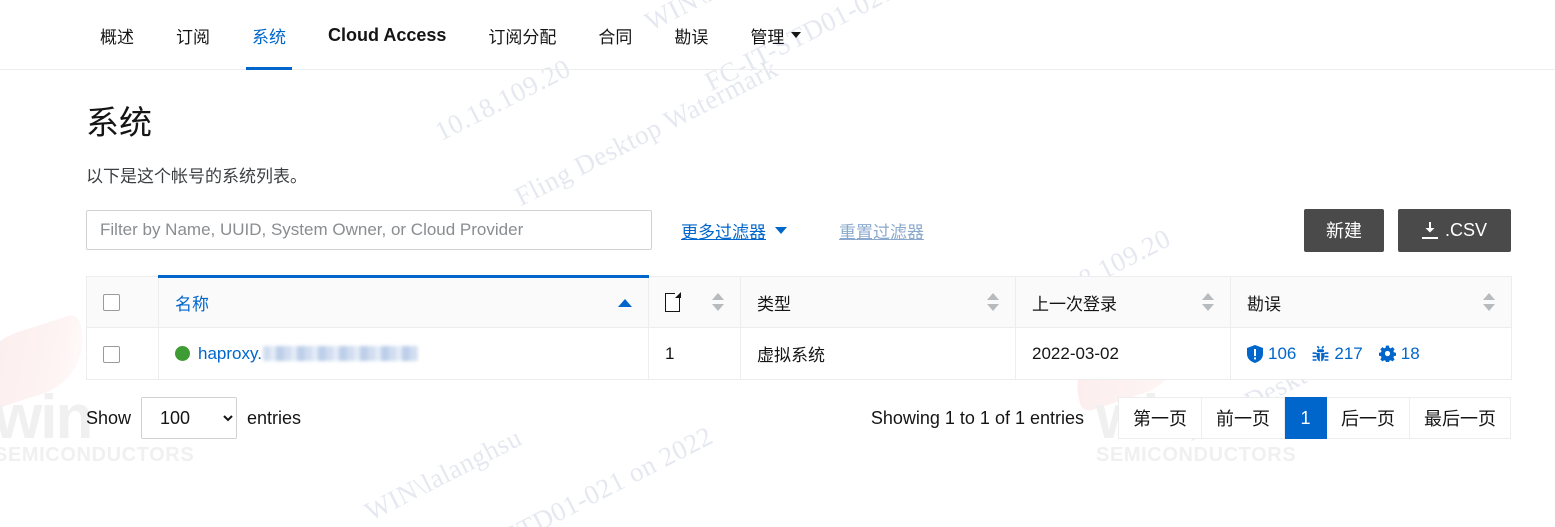 The width and height of the screenshot is (1555, 527). I want to click on main-navigation: 概述 订阅 系统 Cloud Access 订阅分配 合同 勘误 管理, so click(777, 35).